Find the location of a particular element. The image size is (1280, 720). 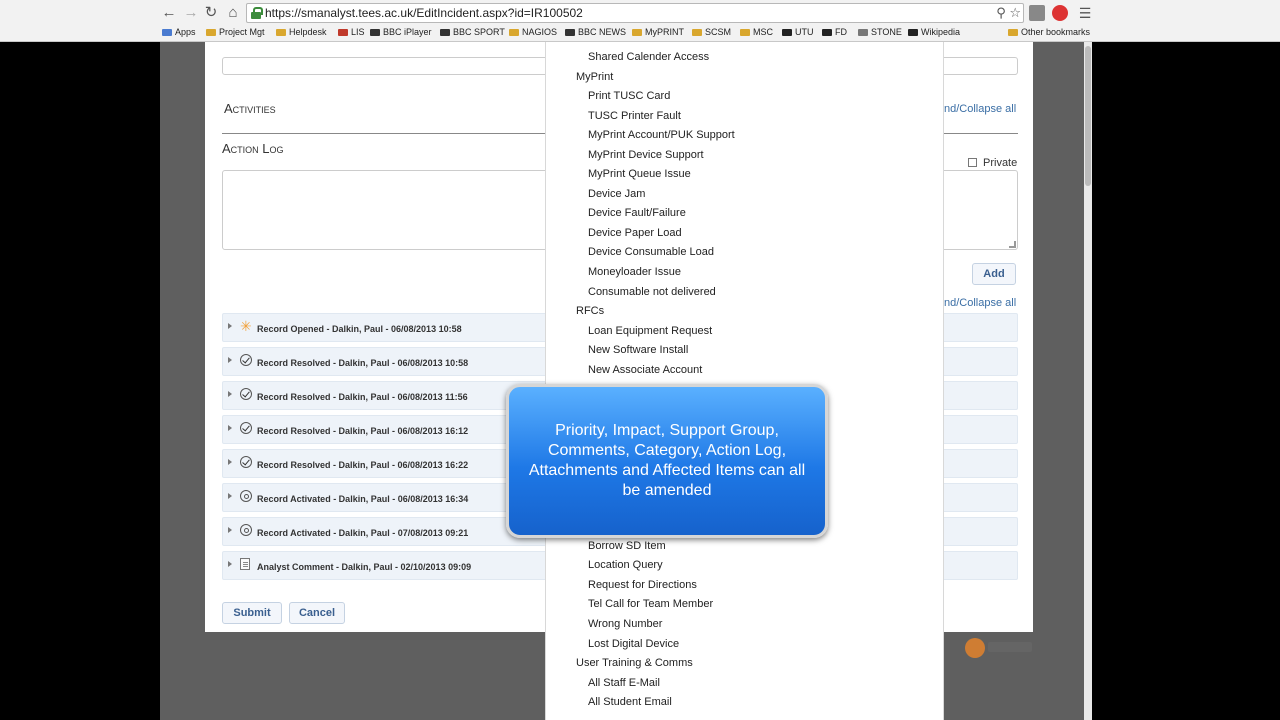

home-icon: ⌂ is located at coordinates (233, 13).